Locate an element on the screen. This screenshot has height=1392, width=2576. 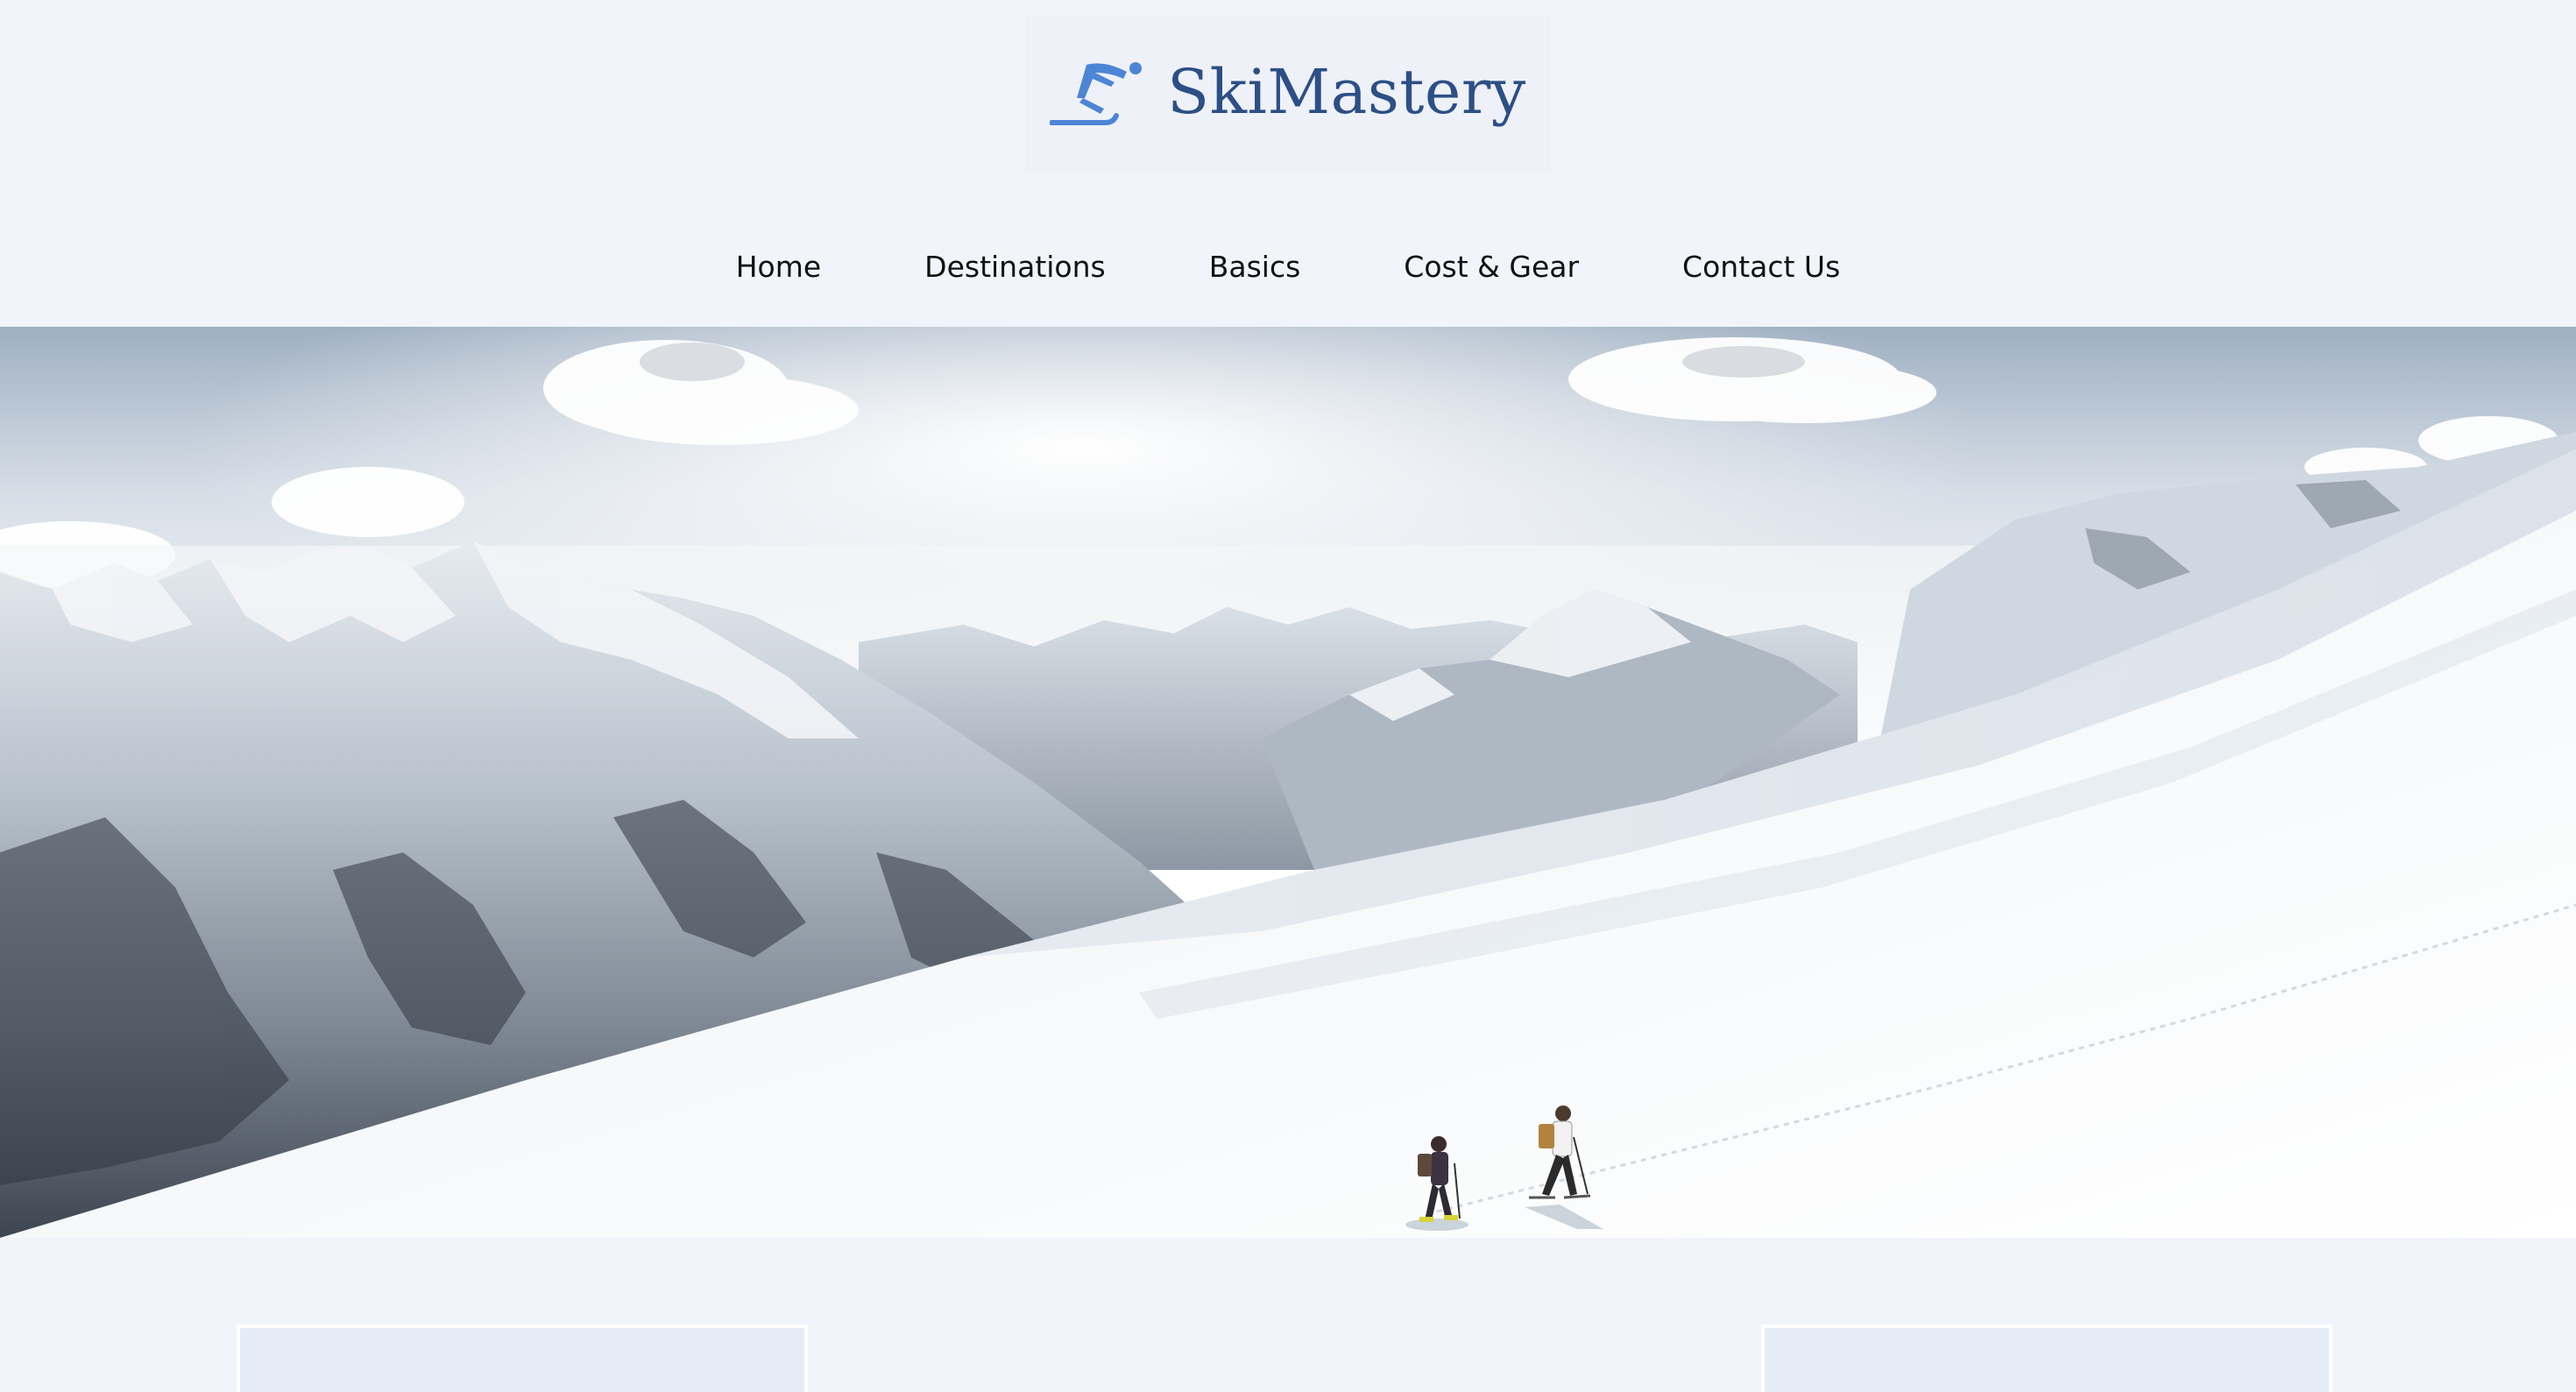
nav-item-basics: Basics is located at coordinates (1255, 267).